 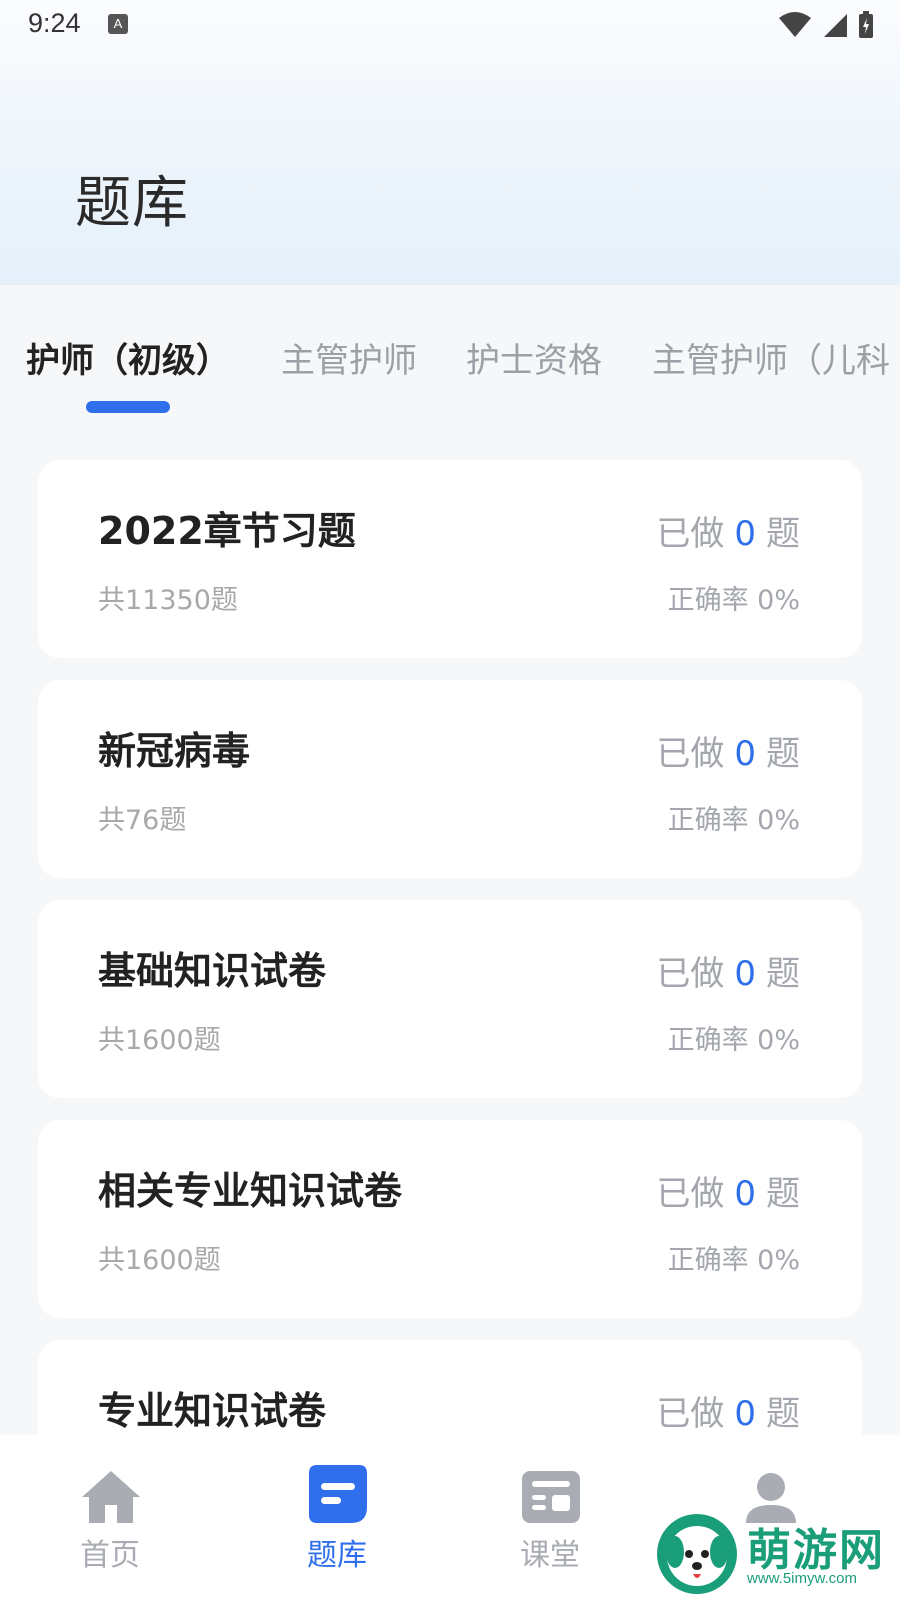 What do you see at coordinates (142, 820) in the screenshot?
I see `card-total: 共76题` at bounding box center [142, 820].